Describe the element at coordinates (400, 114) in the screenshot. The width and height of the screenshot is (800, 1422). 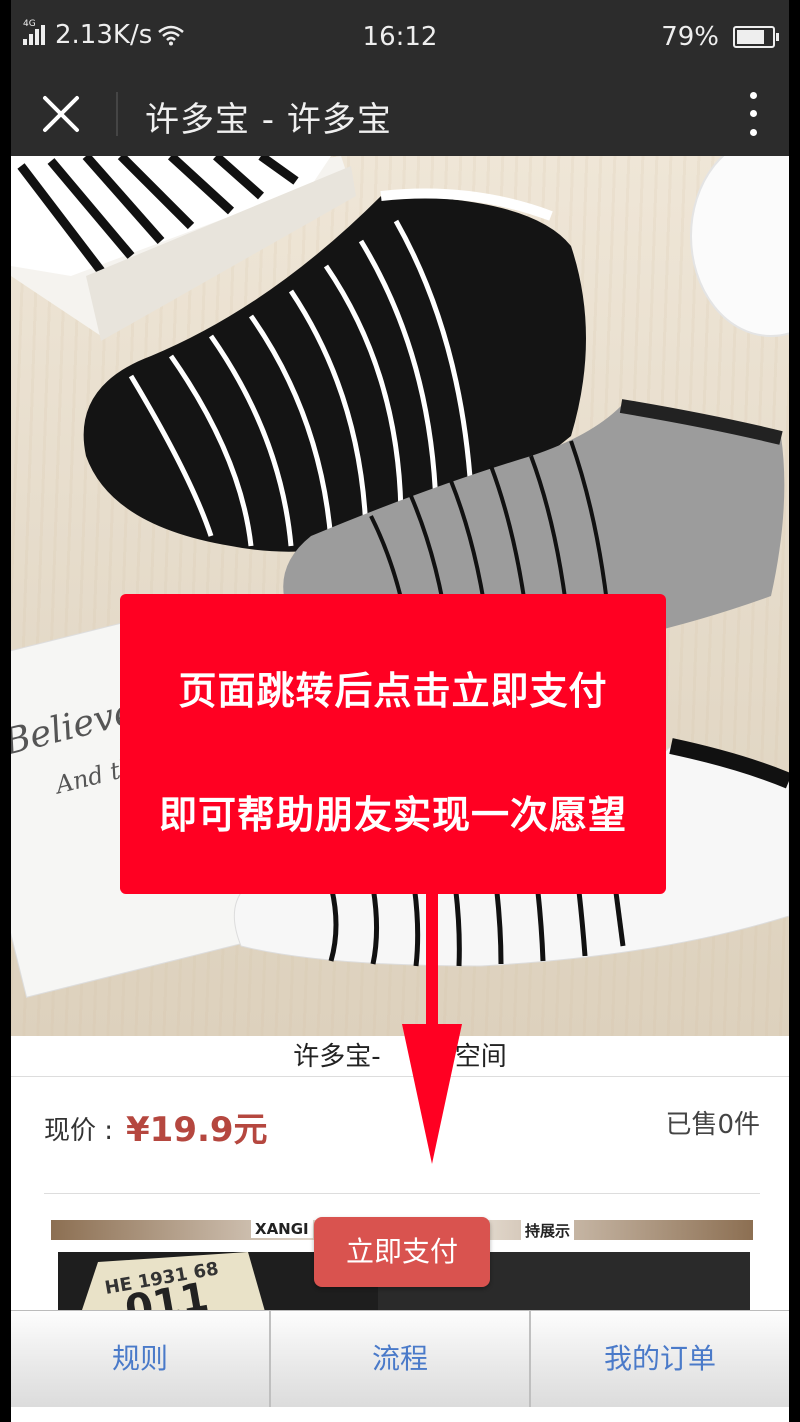
I see `title-bar: 许多宝 - 许多宝` at that location.